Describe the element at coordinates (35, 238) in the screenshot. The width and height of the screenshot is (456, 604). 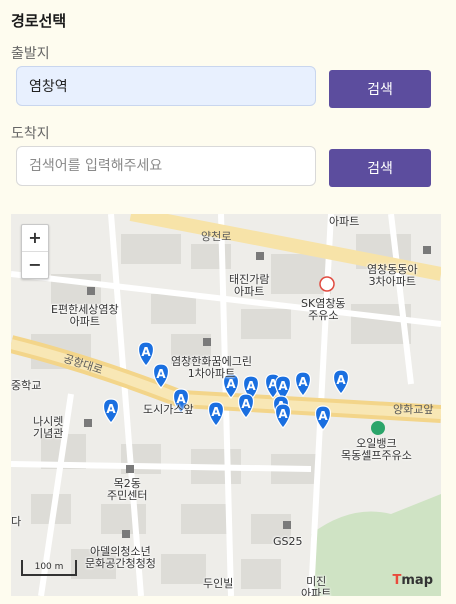
I see `zoom-in-button: +` at that location.